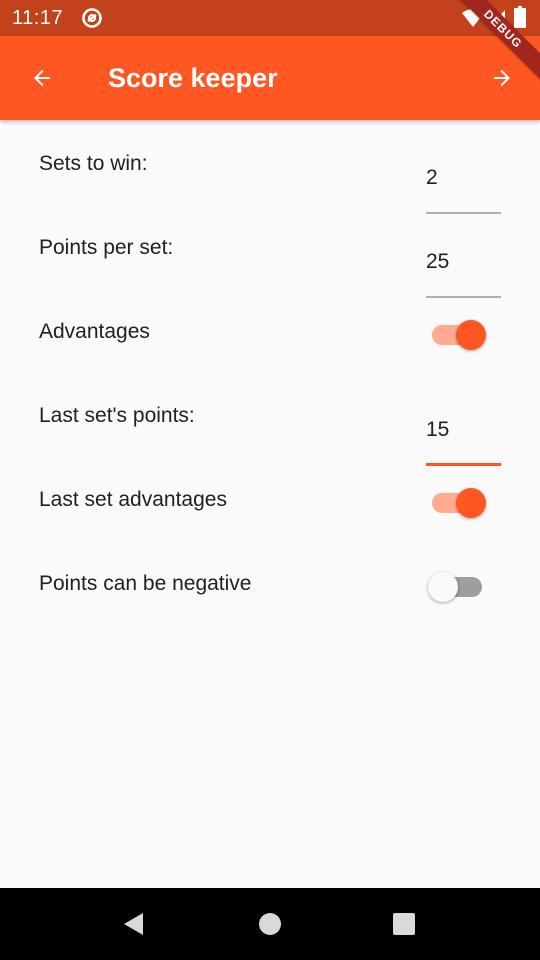 This screenshot has width=540, height=960. I want to click on status-time: 11:17, so click(38, 18).